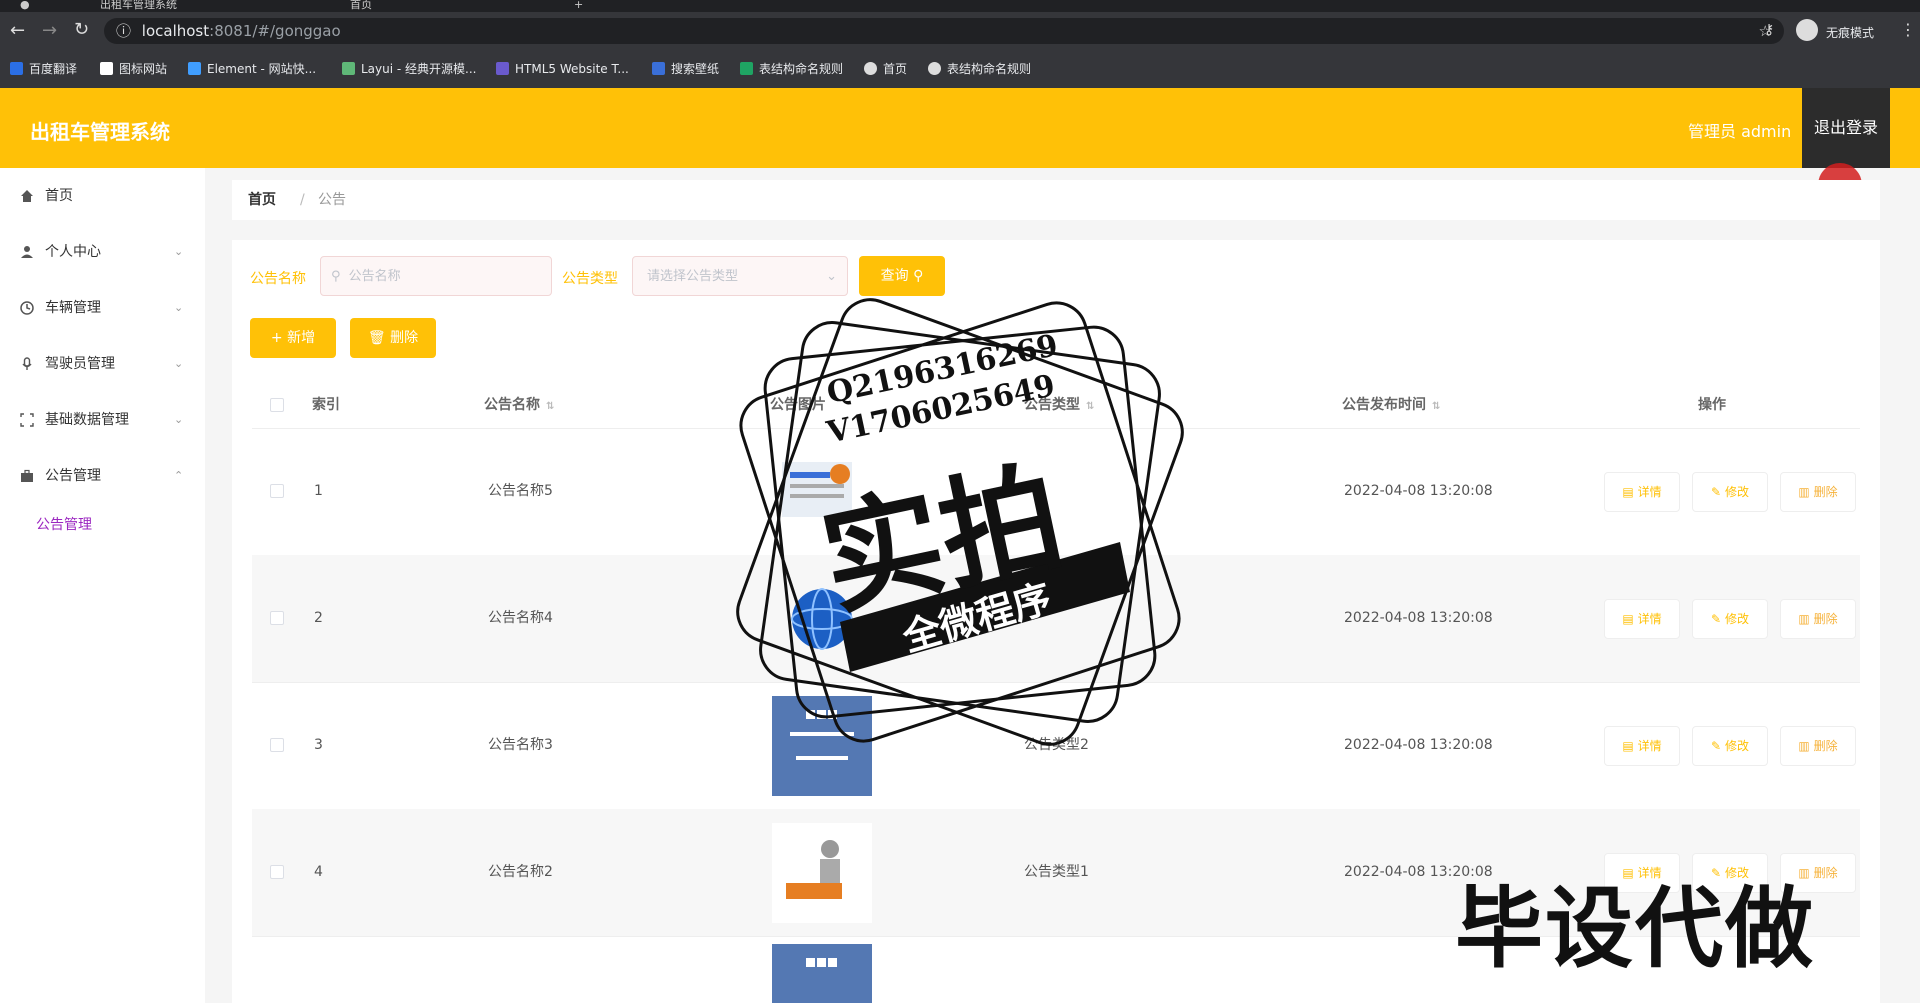 This screenshot has height=1003, width=1920. Describe the element at coordinates (27, 475) in the screenshot. I see `briefcase-icon` at that location.